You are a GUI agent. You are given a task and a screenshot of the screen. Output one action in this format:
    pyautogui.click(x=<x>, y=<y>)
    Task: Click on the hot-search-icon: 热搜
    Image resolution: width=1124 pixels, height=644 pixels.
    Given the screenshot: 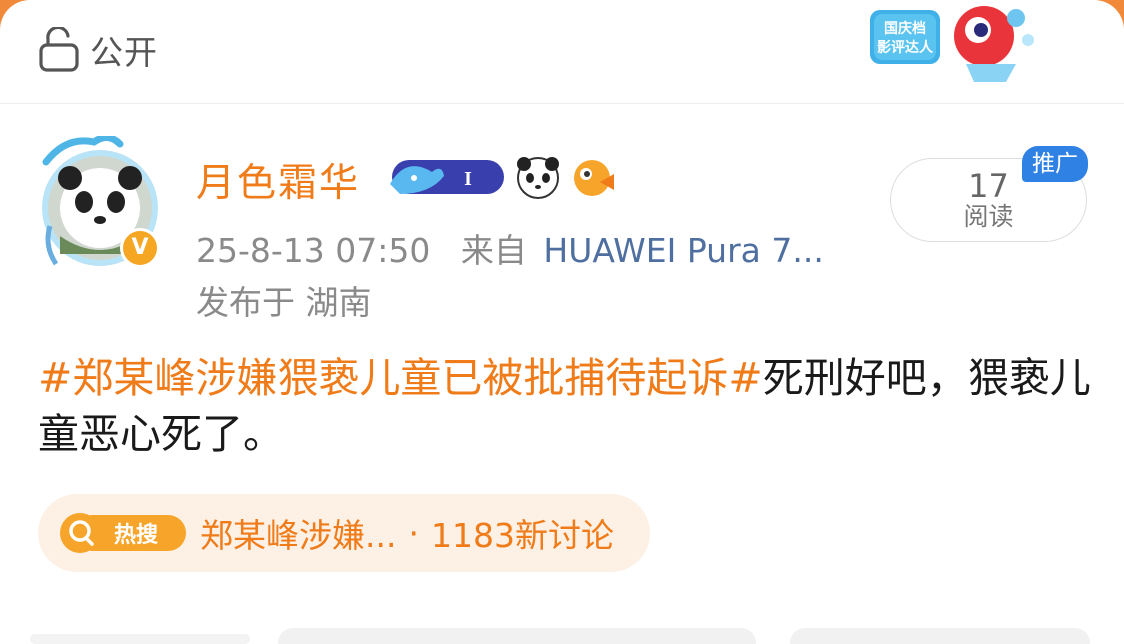 What is the action you would take?
    pyautogui.click(x=122, y=533)
    